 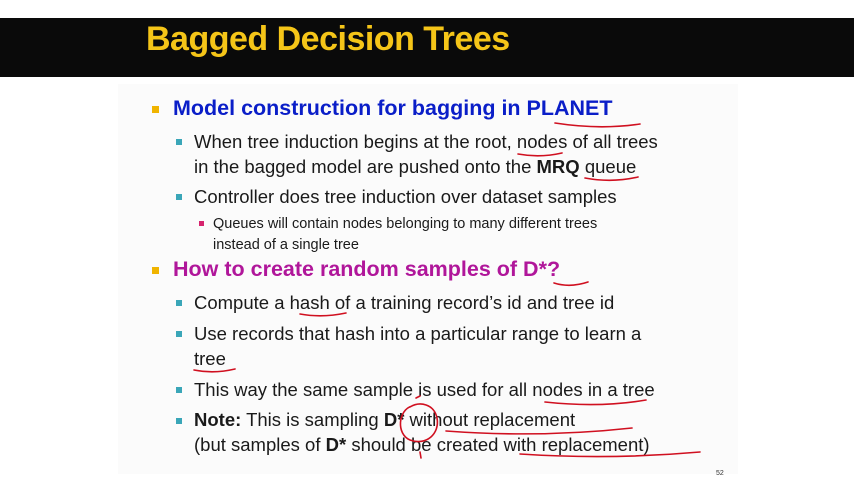 I want to click on item1-line2-text-a: in the bagged model are pushed onto the, so click(x=365, y=166).